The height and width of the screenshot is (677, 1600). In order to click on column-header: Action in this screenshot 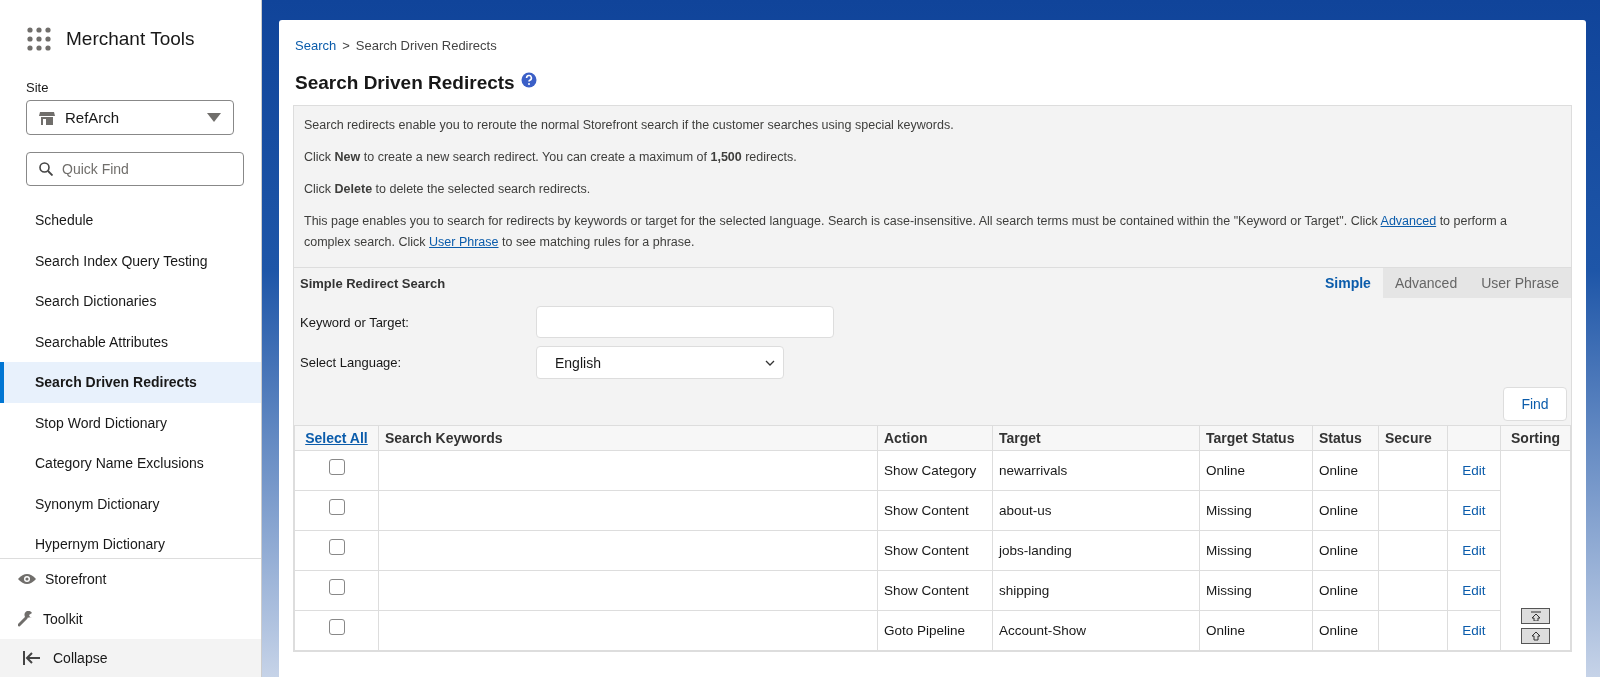, I will do `click(906, 438)`.